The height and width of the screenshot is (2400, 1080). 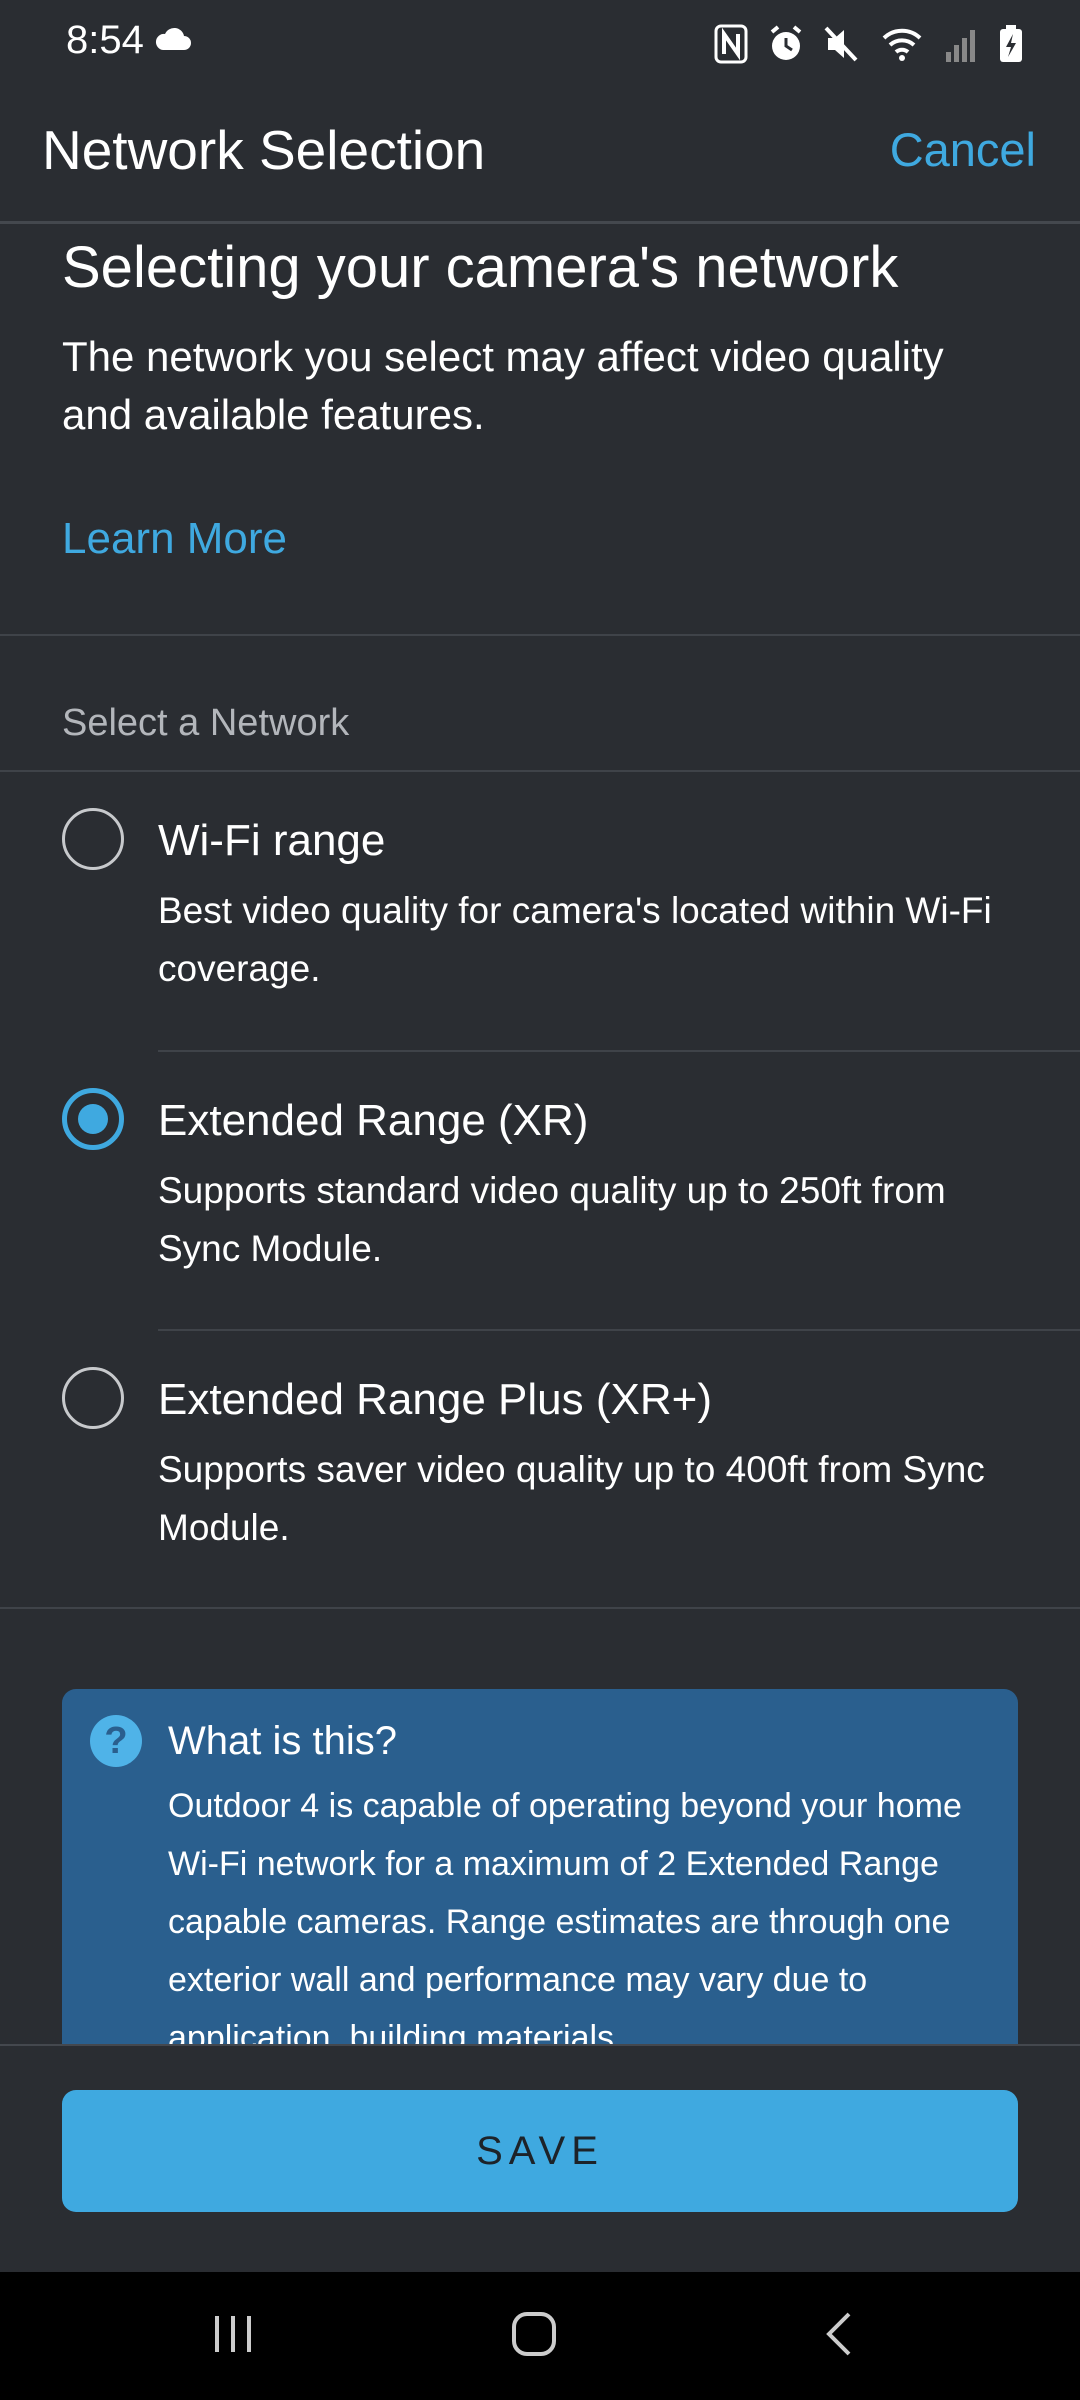 What do you see at coordinates (173, 41) in the screenshot?
I see `cloud-icon` at bounding box center [173, 41].